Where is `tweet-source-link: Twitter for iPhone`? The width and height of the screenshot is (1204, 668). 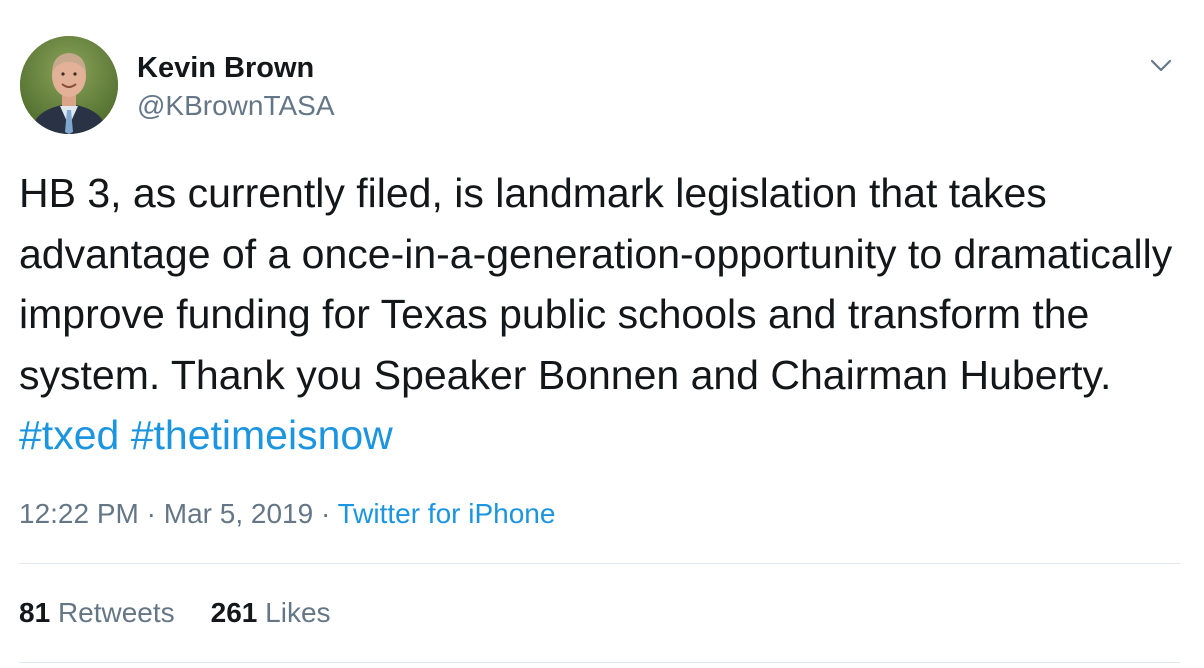
tweet-source-link: Twitter for iPhone is located at coordinates (447, 513).